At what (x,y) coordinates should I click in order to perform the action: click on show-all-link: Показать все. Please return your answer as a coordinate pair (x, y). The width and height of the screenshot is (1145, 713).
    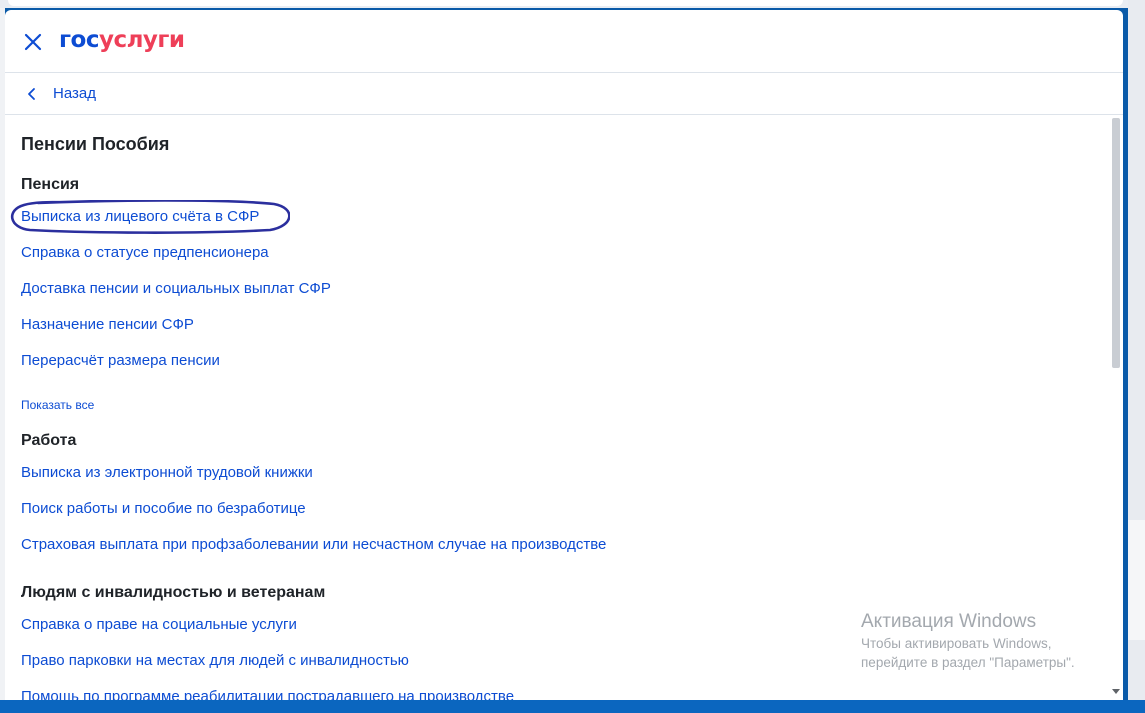
    Looking at the image, I should click on (57, 405).